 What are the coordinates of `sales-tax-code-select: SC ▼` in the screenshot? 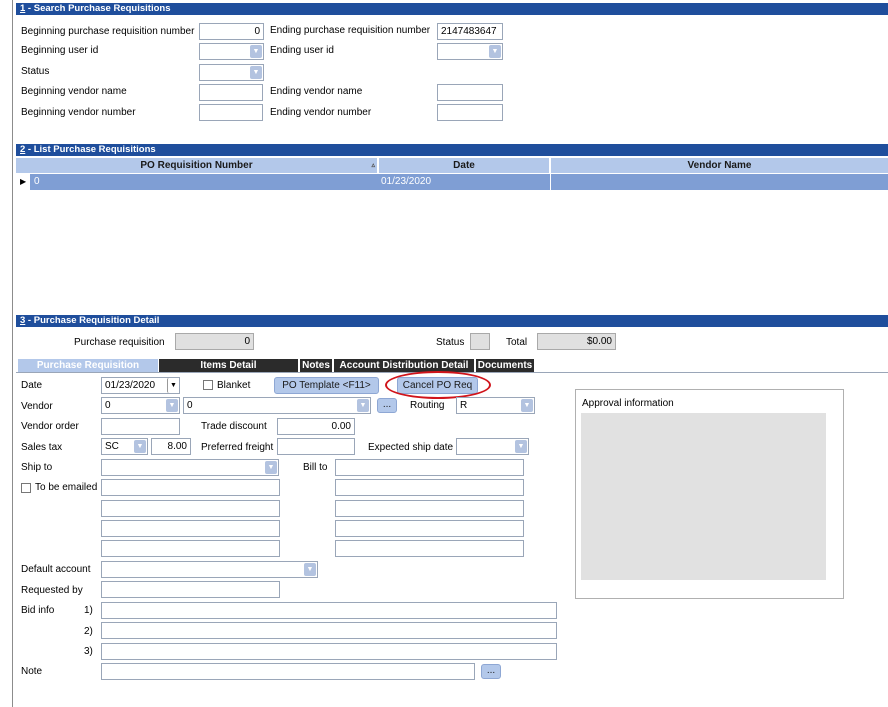 It's located at (124, 446).